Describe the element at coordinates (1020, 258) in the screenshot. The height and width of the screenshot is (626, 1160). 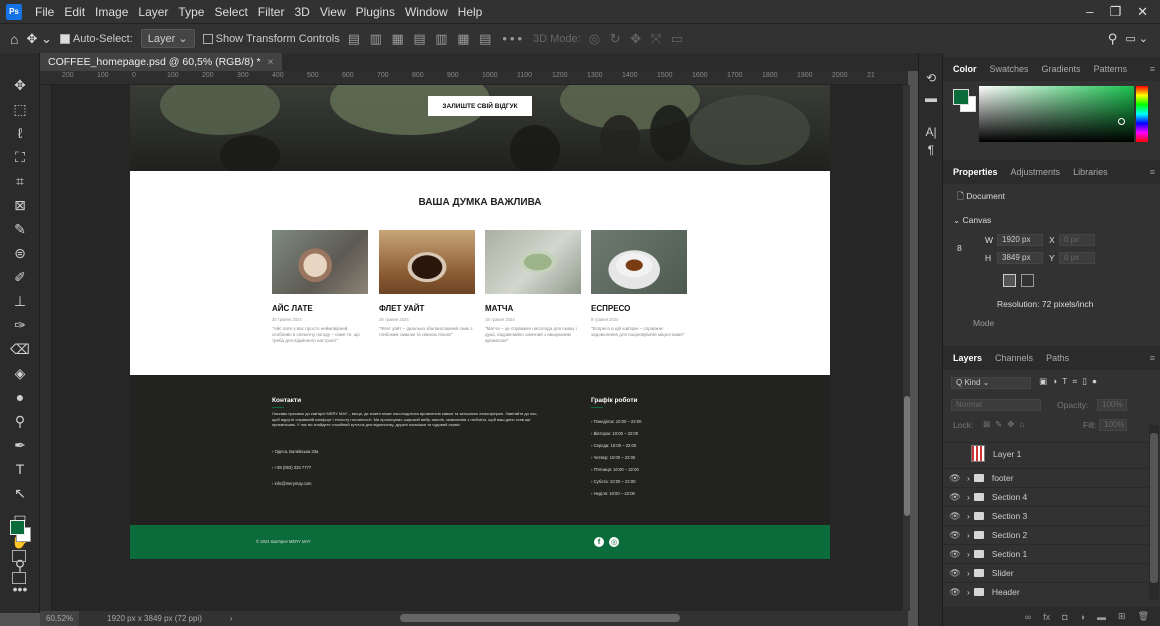
I see `height-input: 3849 px` at that location.